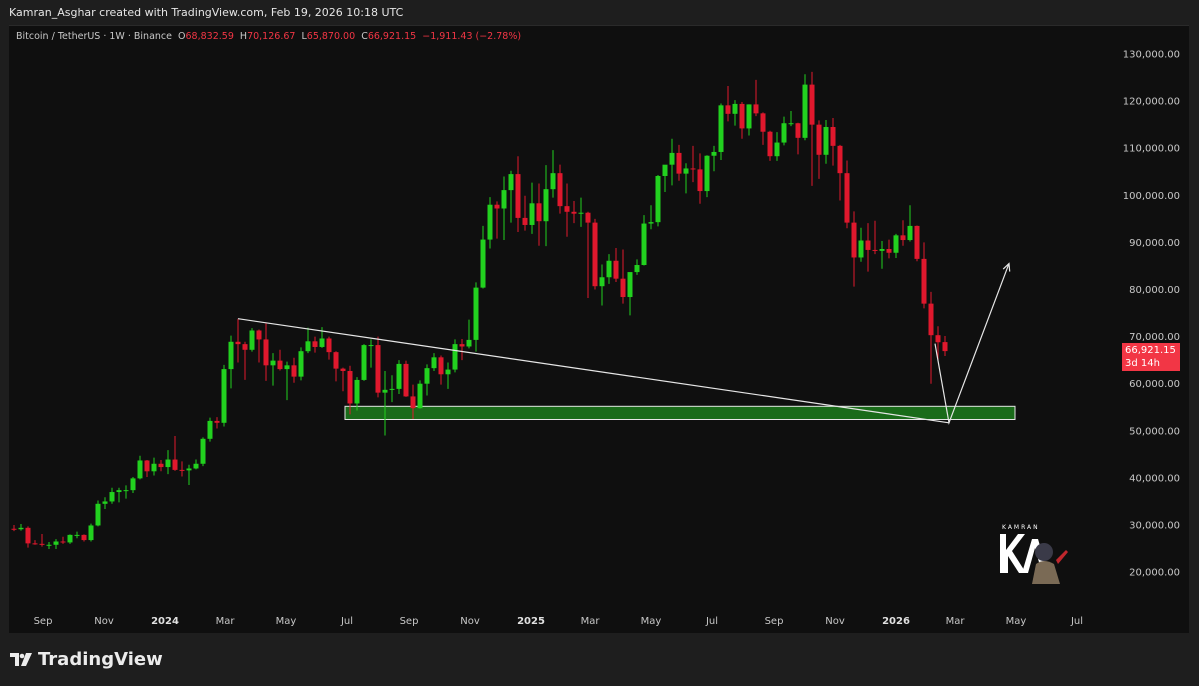 The image size is (1199, 686). I want to click on tradingview-brand: TradingView, so click(86, 659).